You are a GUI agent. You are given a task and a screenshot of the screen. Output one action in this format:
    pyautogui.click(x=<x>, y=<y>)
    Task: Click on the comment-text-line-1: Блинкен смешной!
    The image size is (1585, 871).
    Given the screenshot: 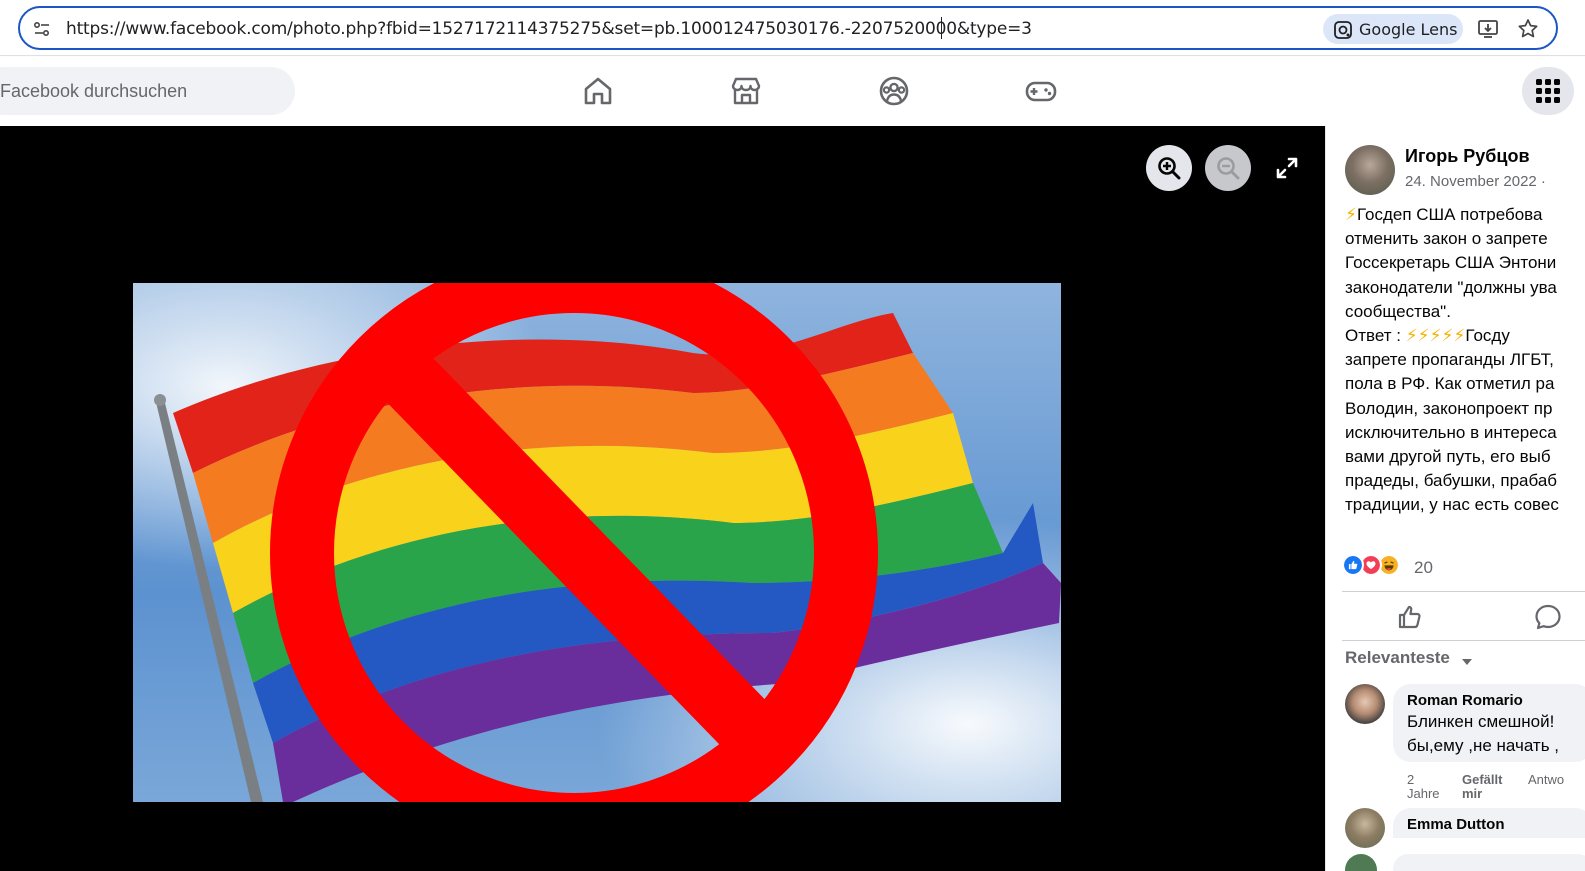 What is the action you would take?
    pyautogui.click(x=1481, y=721)
    